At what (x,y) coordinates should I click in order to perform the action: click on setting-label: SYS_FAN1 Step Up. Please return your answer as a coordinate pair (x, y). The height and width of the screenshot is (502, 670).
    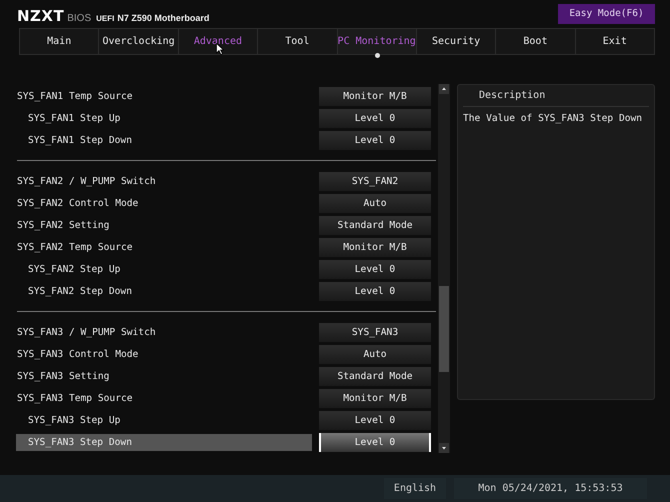
    Looking at the image, I should click on (164, 118).